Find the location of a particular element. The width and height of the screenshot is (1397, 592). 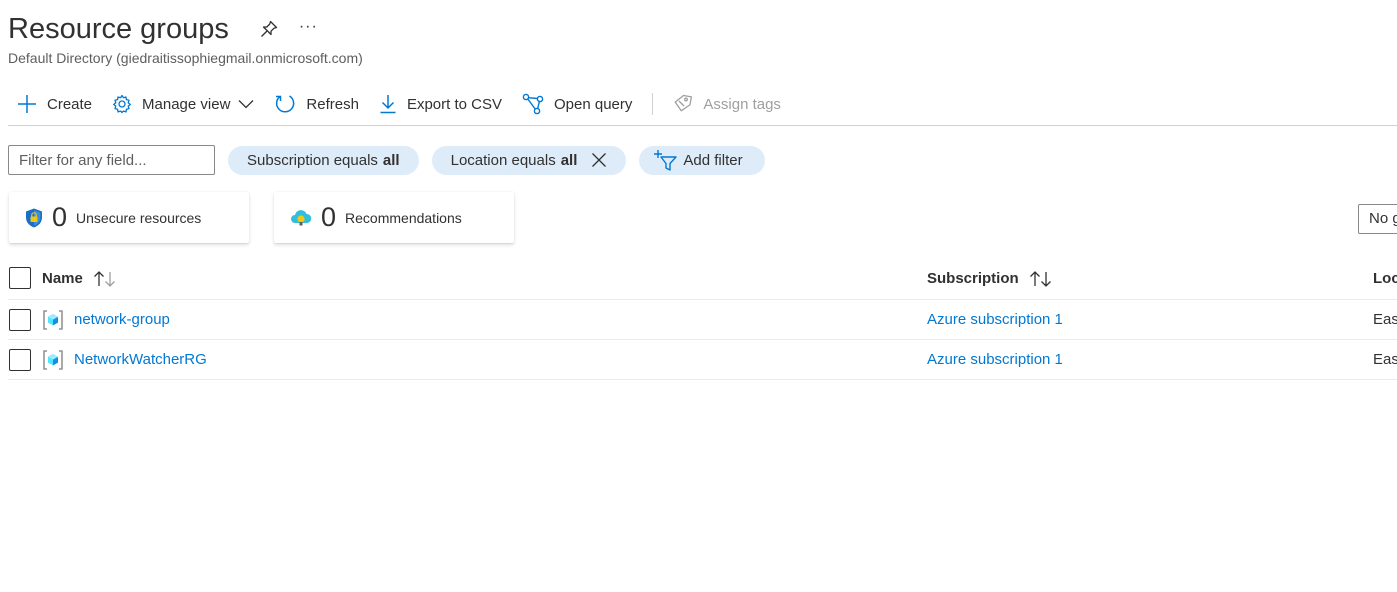

export-csv-button: Export to CSV is located at coordinates (440, 104).